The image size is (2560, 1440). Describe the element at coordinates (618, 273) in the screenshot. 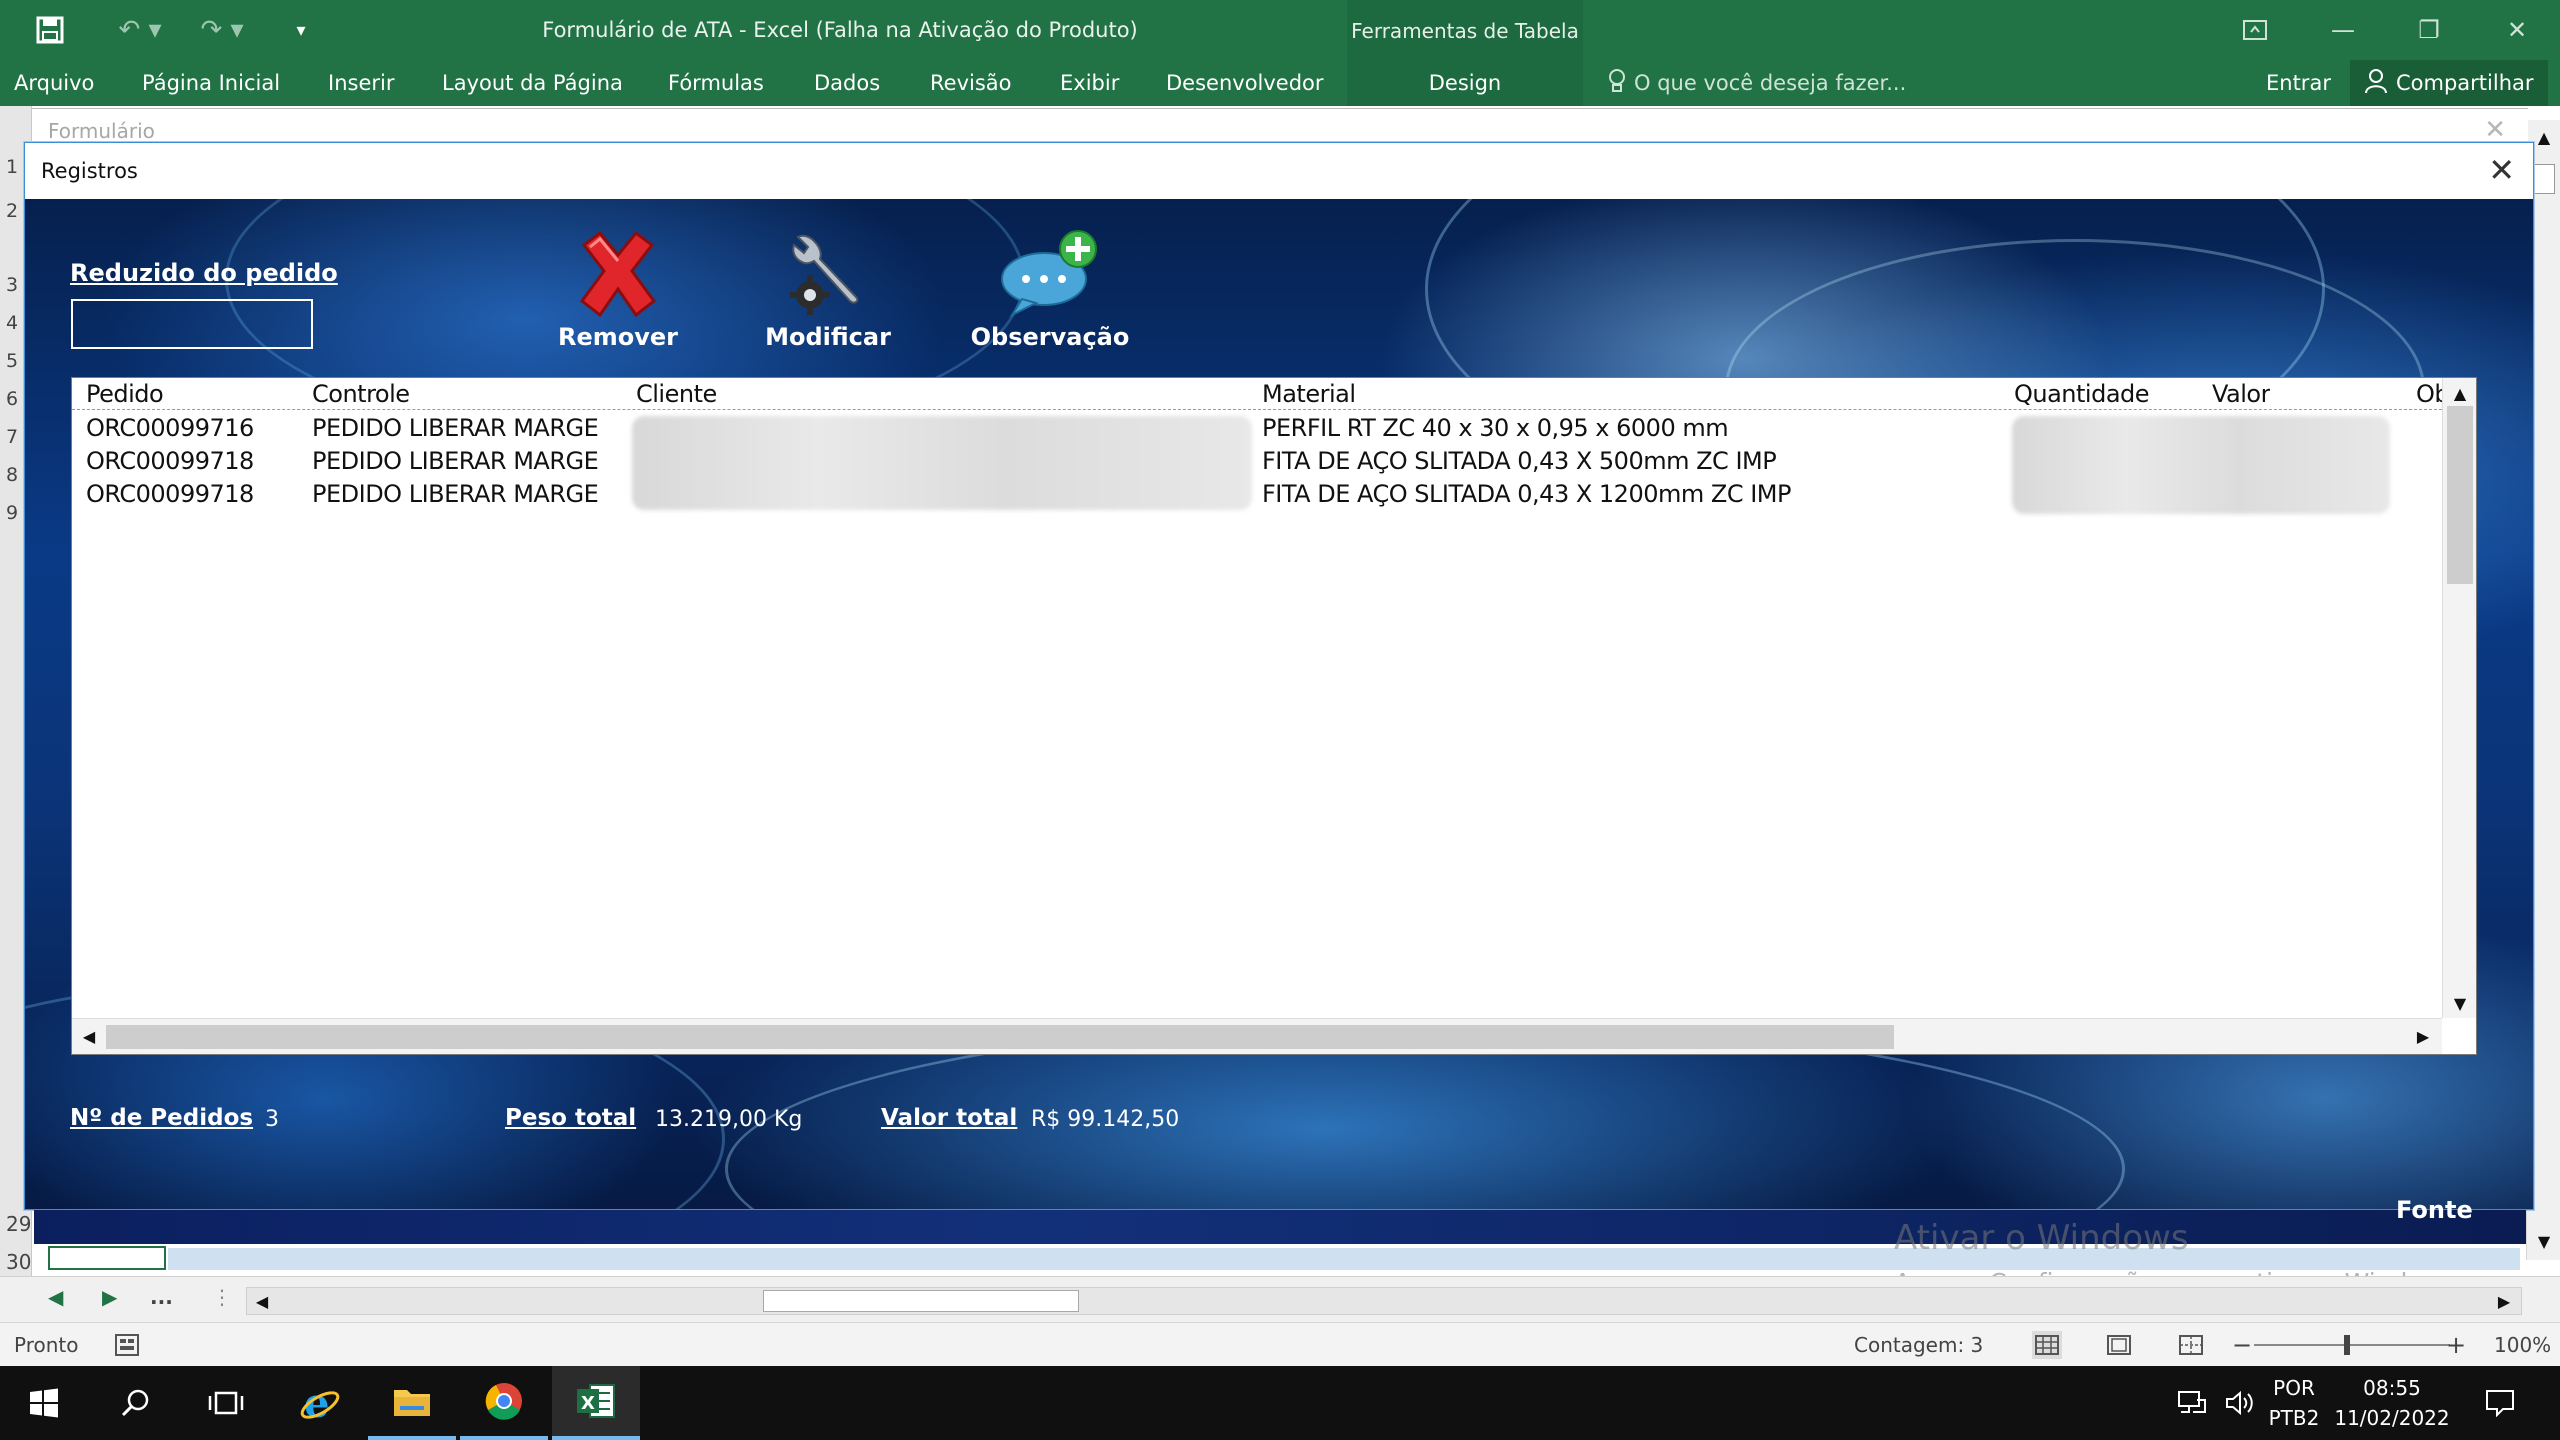

I see `red-x-icon` at that location.